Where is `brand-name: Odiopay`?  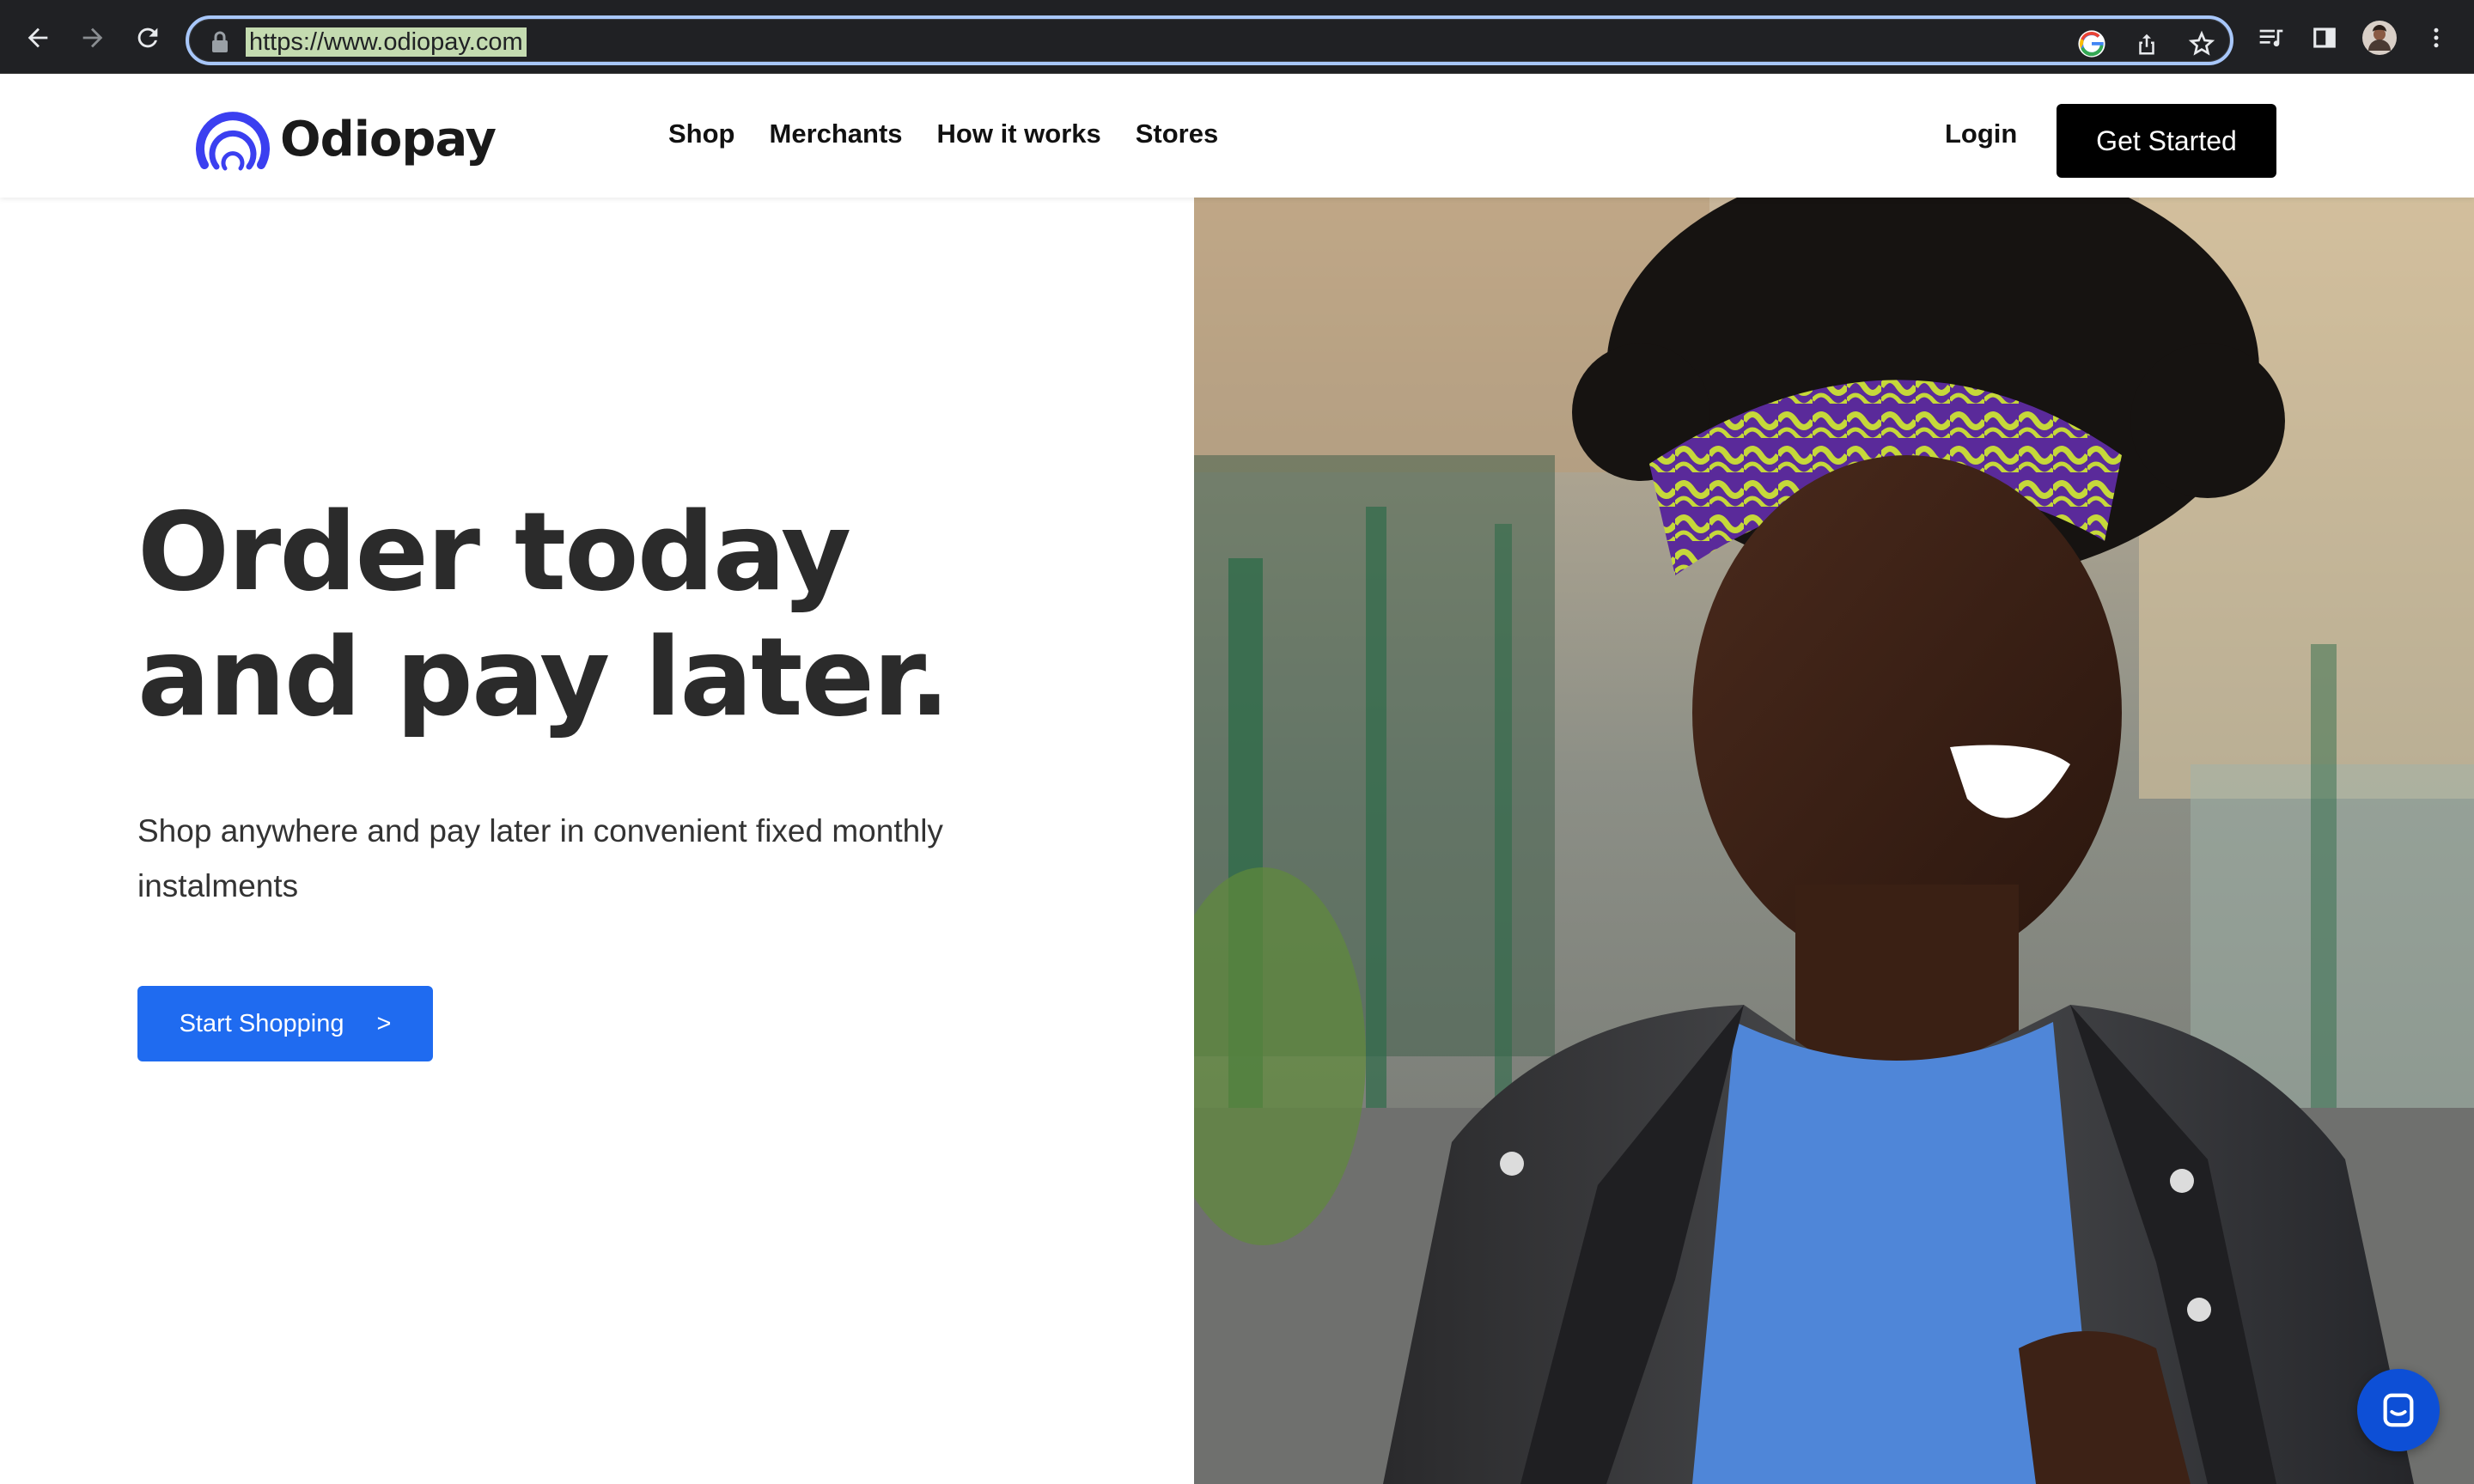
brand-name: Odiopay is located at coordinates (388, 139).